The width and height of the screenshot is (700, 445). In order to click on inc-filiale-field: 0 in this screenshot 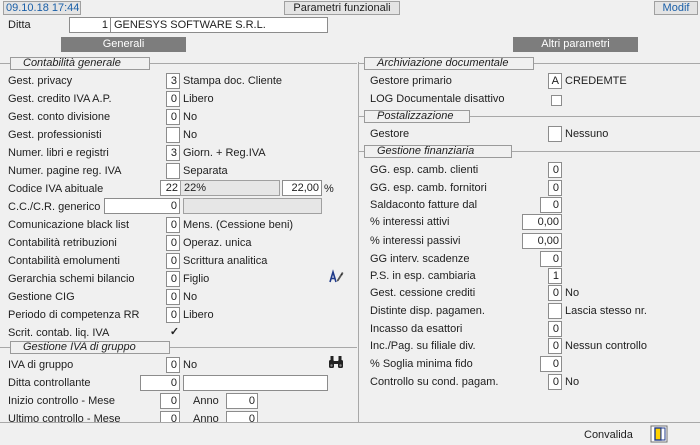, I will do `click(555, 346)`.